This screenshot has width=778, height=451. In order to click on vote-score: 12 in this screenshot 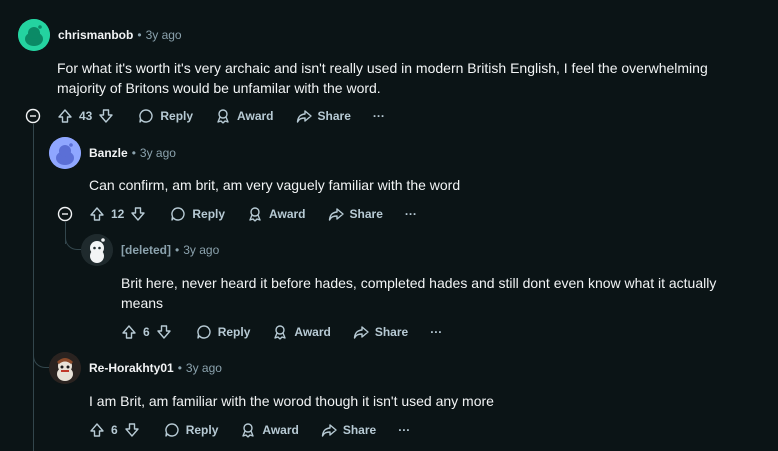, I will do `click(118, 214)`.